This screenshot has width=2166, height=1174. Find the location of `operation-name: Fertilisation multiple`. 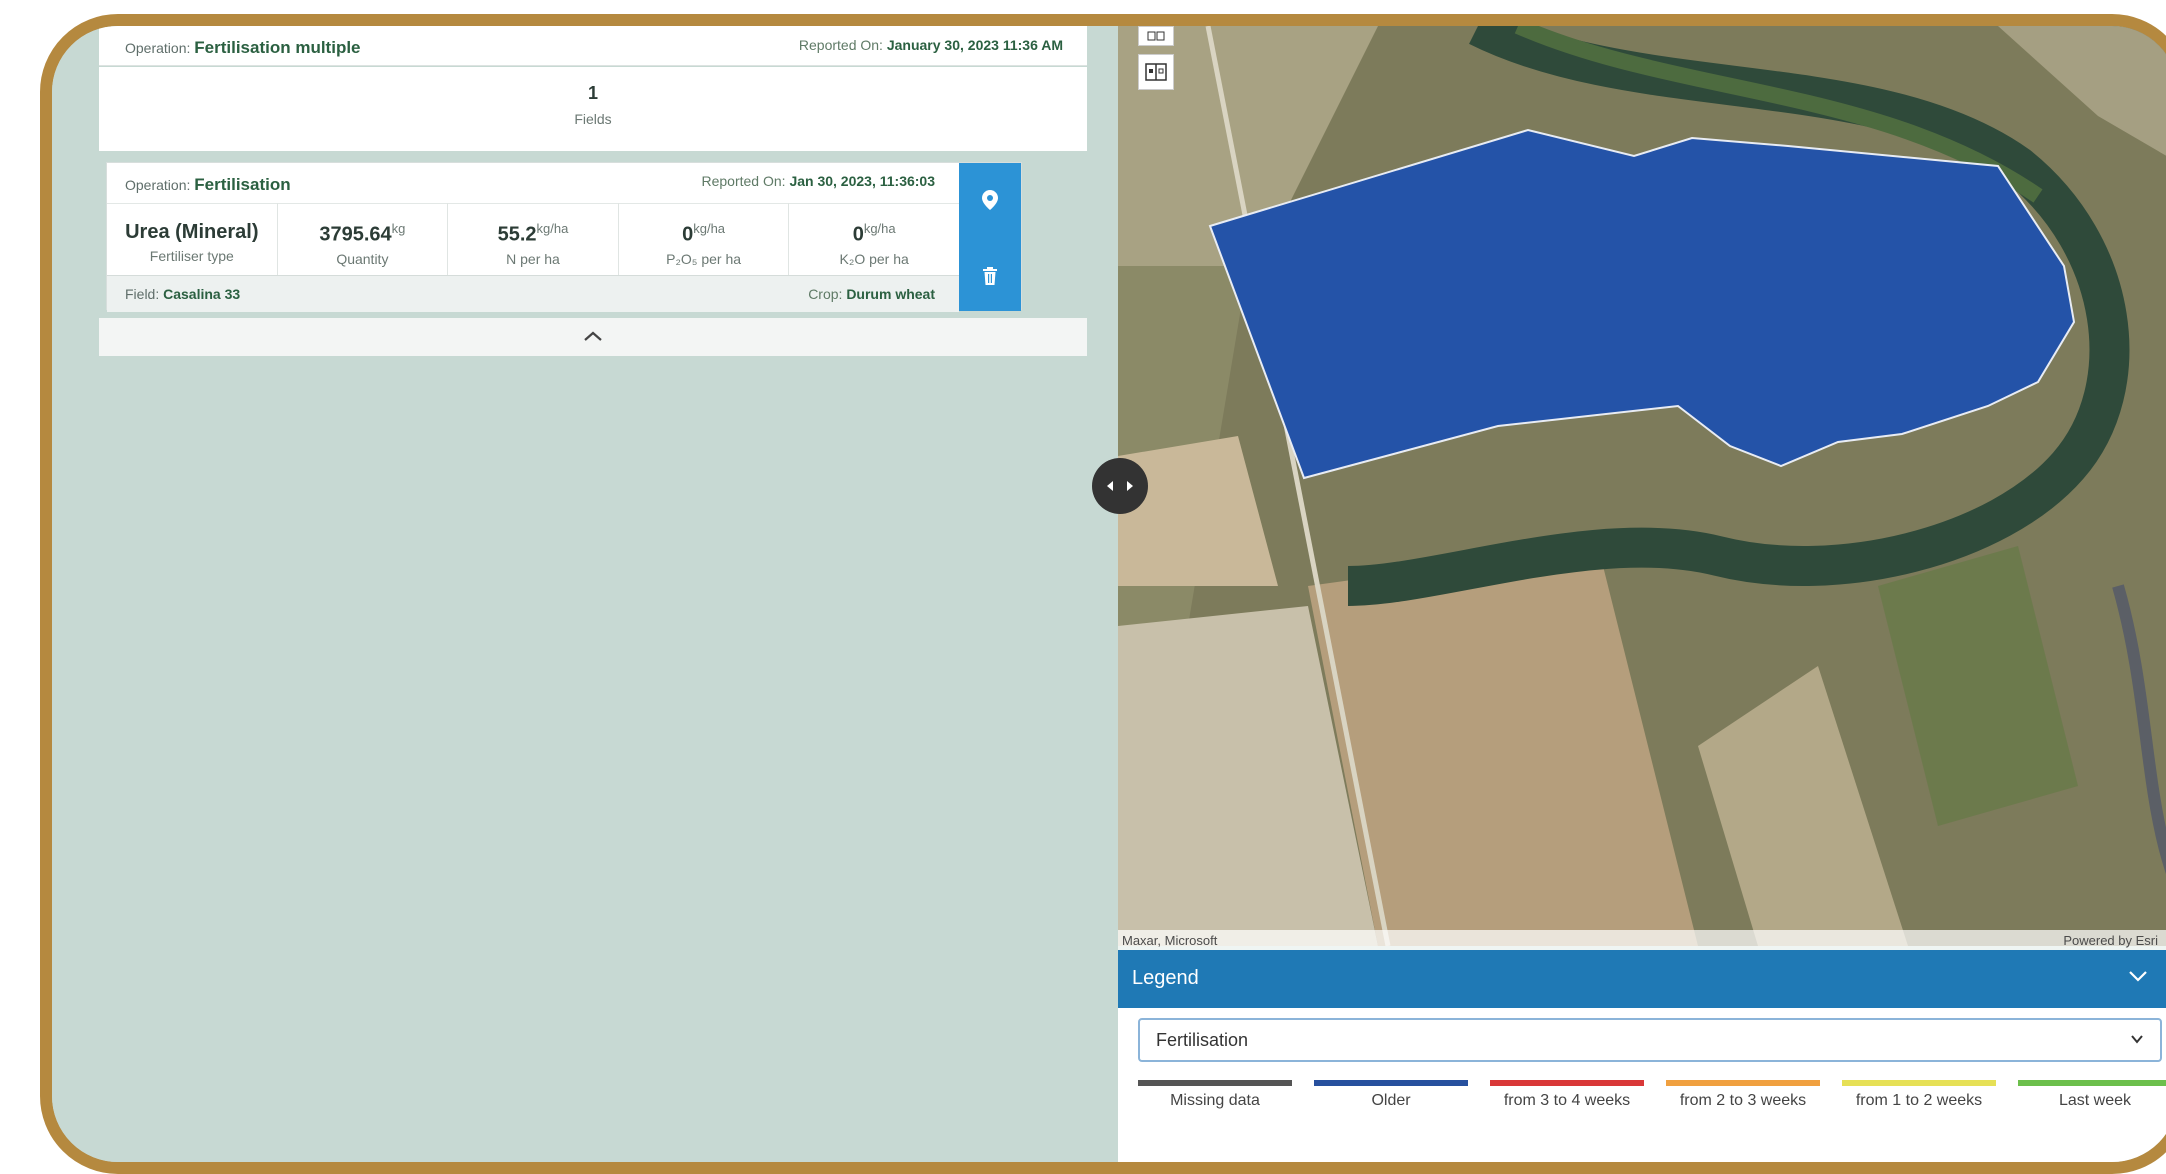

operation-name: Fertilisation multiple is located at coordinates (277, 47).